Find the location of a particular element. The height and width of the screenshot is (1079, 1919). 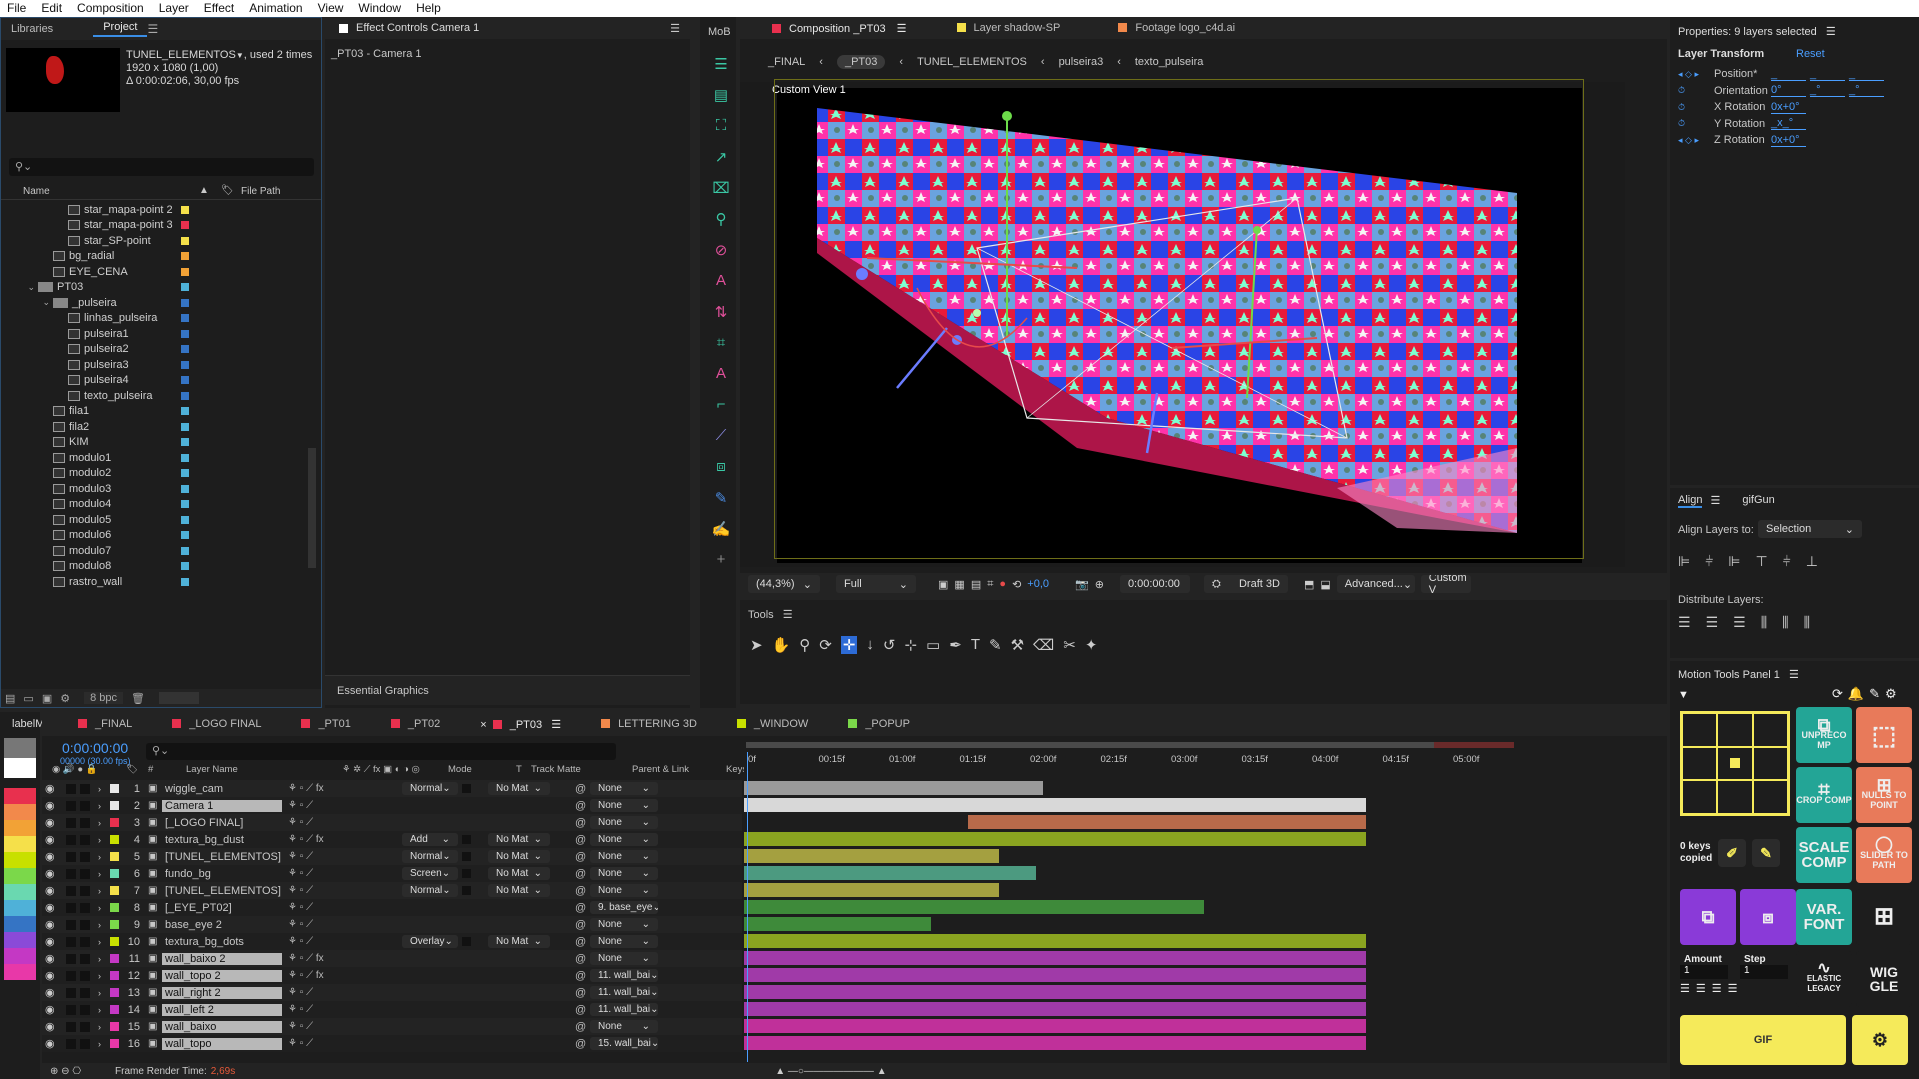

paste-keys-button: ✎ is located at coordinates (1766, 853).